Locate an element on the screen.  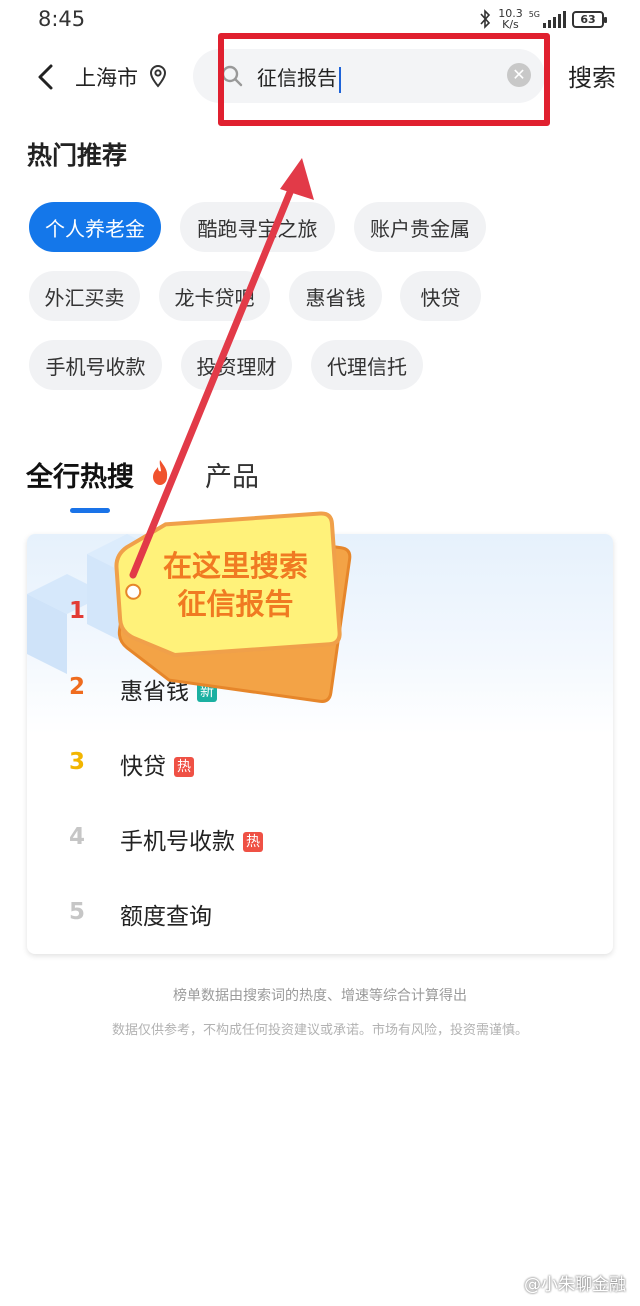
search-button: 搜索 is located at coordinates (592, 75).